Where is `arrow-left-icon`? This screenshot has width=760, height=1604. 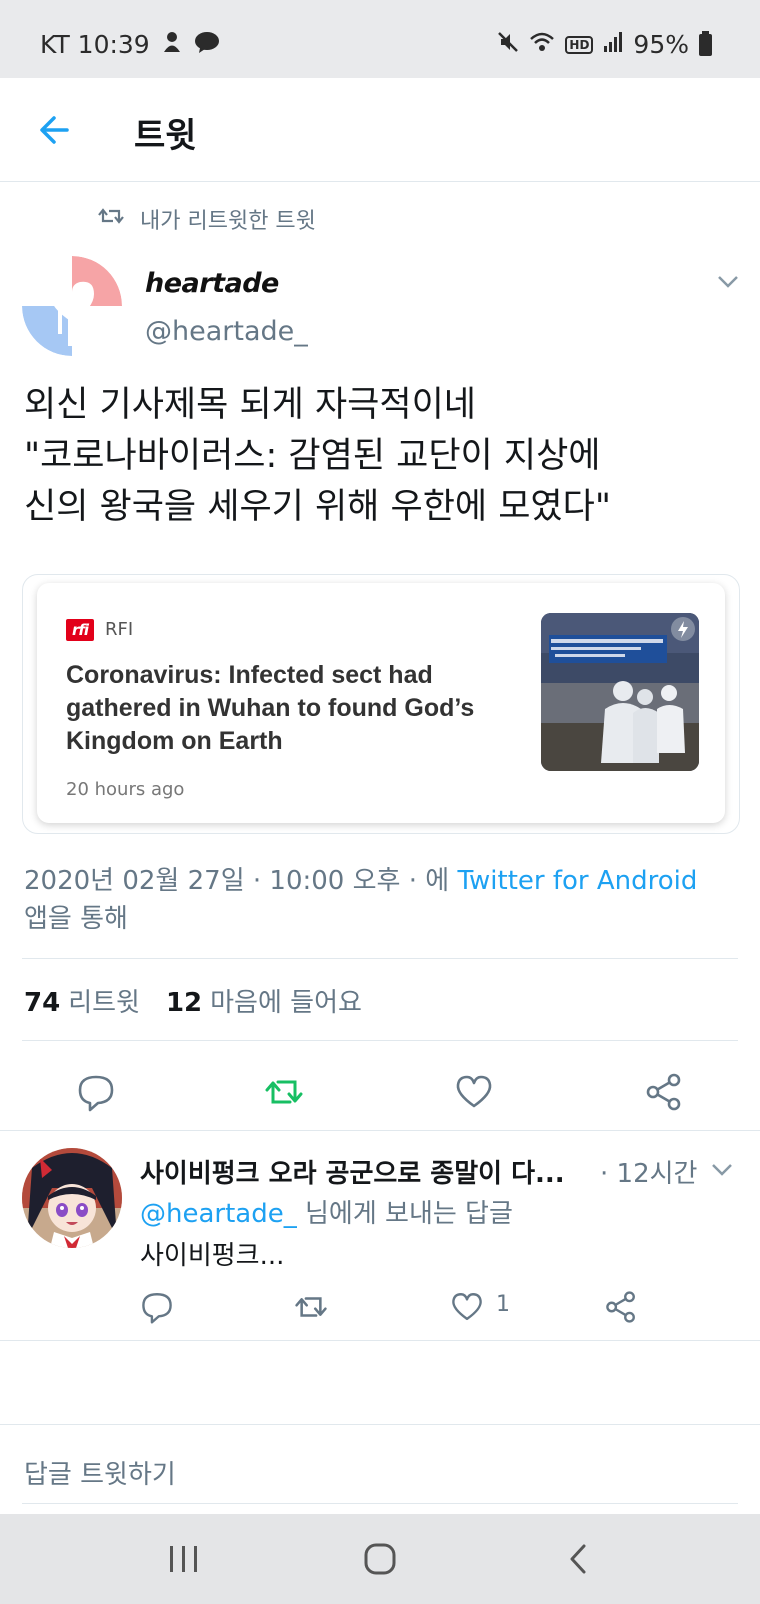
arrow-left-icon is located at coordinates (54, 130).